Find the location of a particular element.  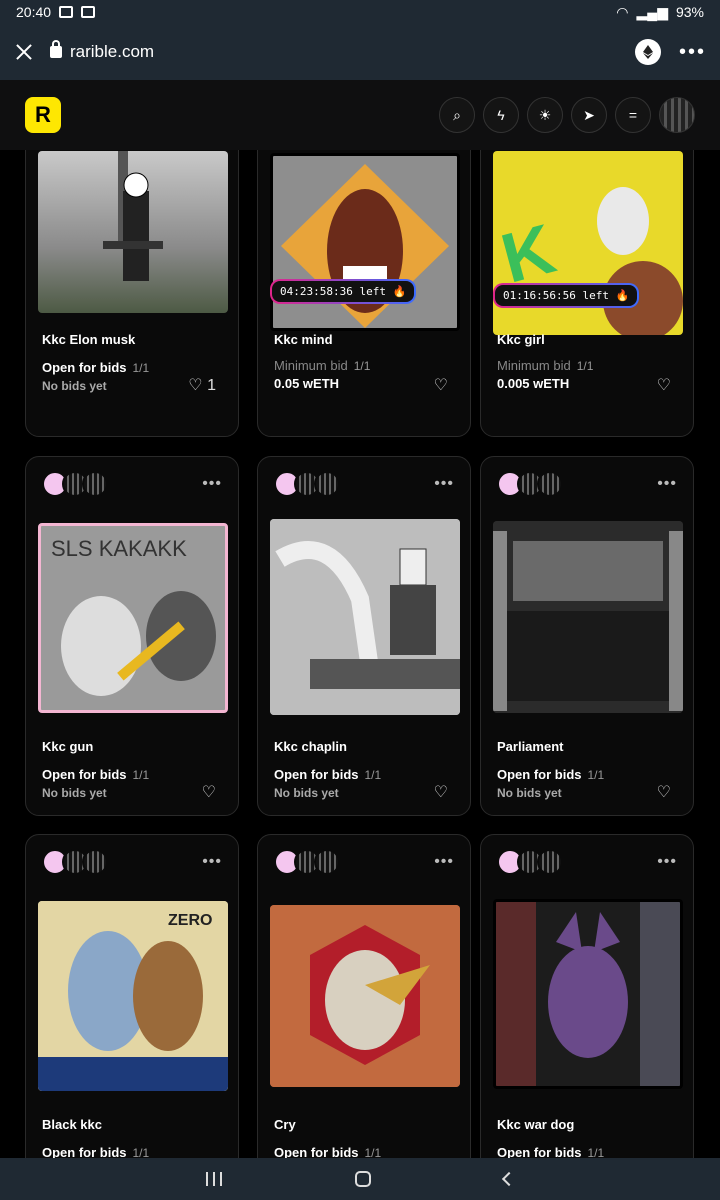

clock: 20:40 is located at coordinates (34, 12).